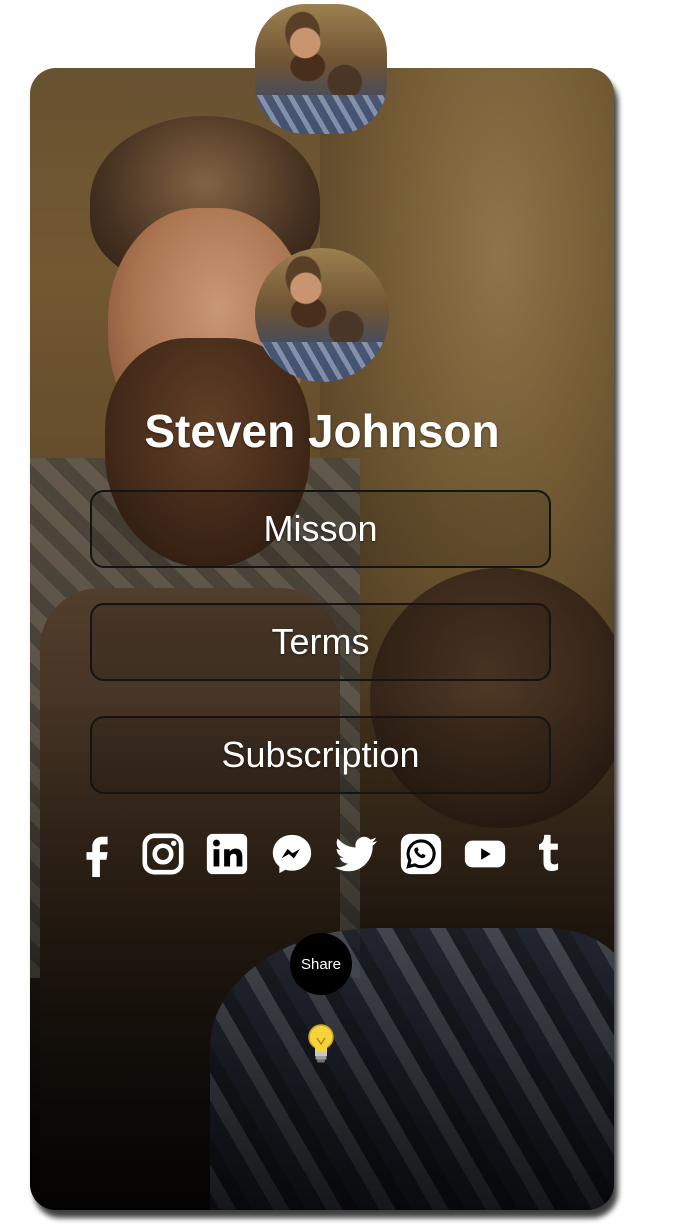  What do you see at coordinates (320, 755) in the screenshot?
I see `link-button-subscription: Subscription` at bounding box center [320, 755].